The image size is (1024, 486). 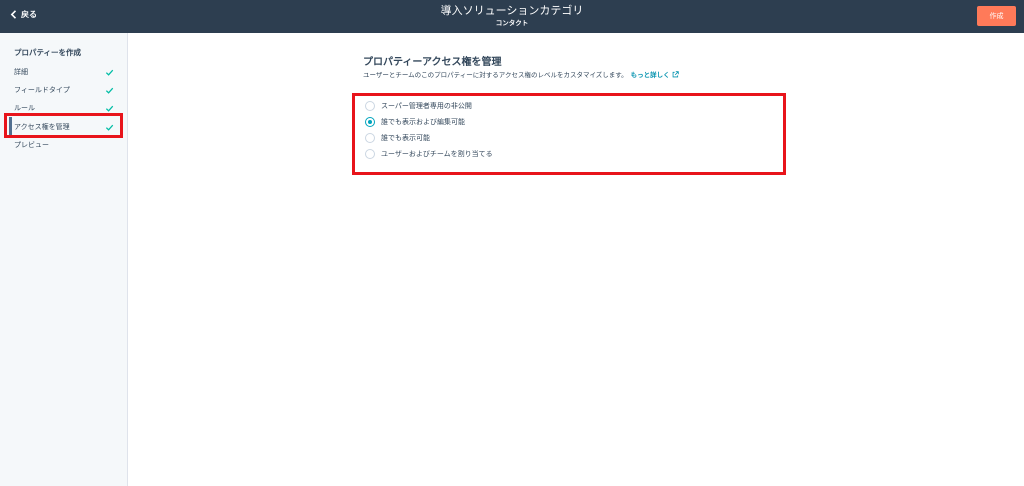 What do you see at coordinates (21, 72) in the screenshot?
I see `sidebar-item-label: 詳細` at bounding box center [21, 72].